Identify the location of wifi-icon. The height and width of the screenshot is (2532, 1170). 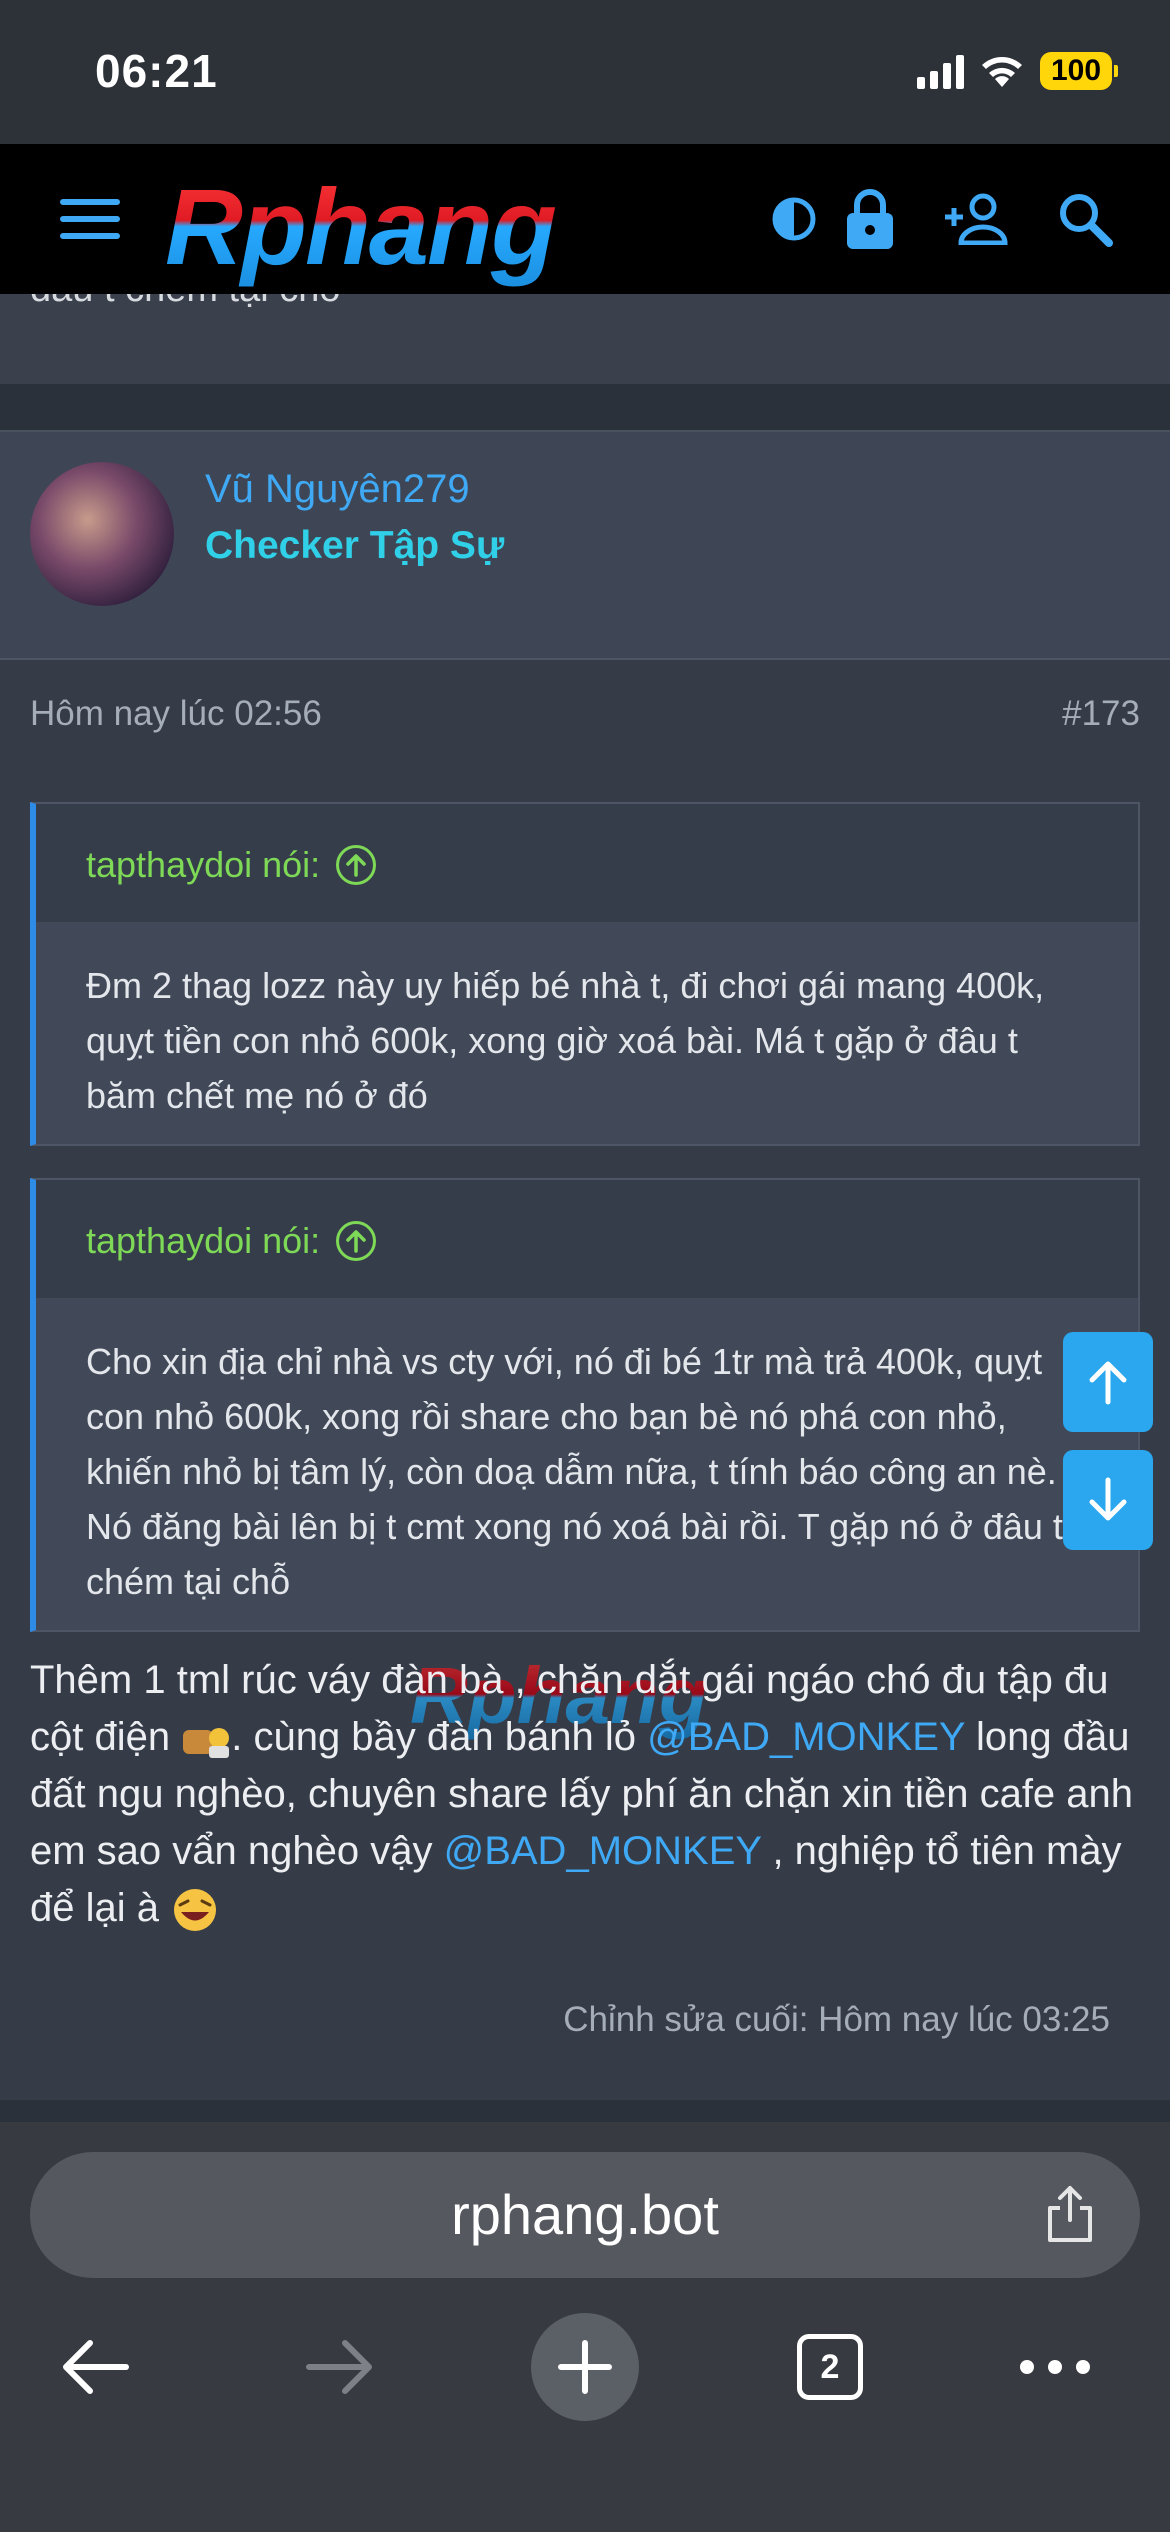
(1002, 72).